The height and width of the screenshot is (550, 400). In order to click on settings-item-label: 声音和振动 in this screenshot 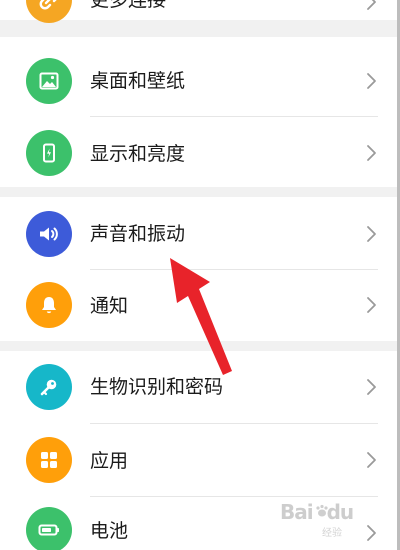, I will do `click(138, 234)`.